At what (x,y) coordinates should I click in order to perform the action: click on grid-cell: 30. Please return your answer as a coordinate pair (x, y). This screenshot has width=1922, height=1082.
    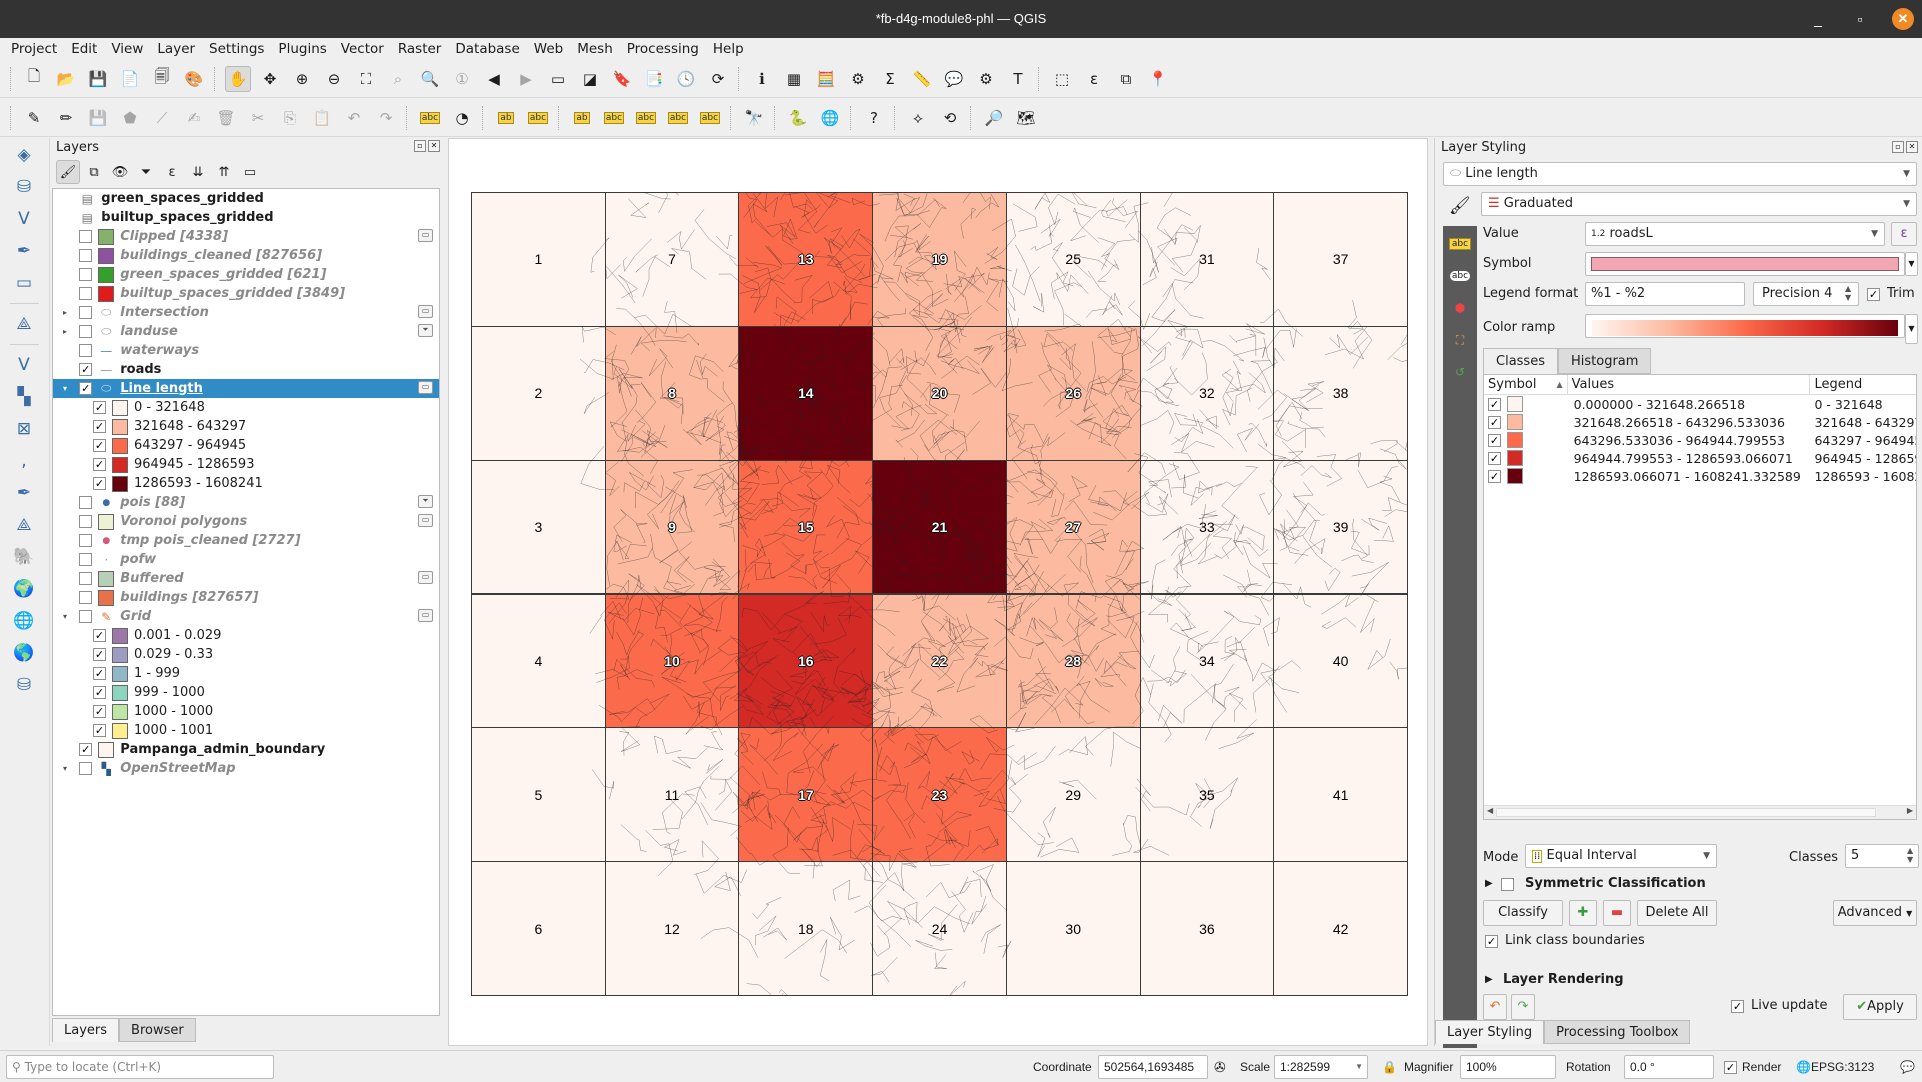
    Looking at the image, I should click on (1073, 928).